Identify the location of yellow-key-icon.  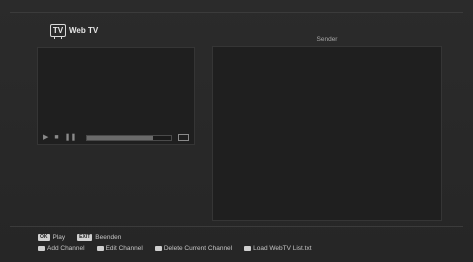
(158, 248).